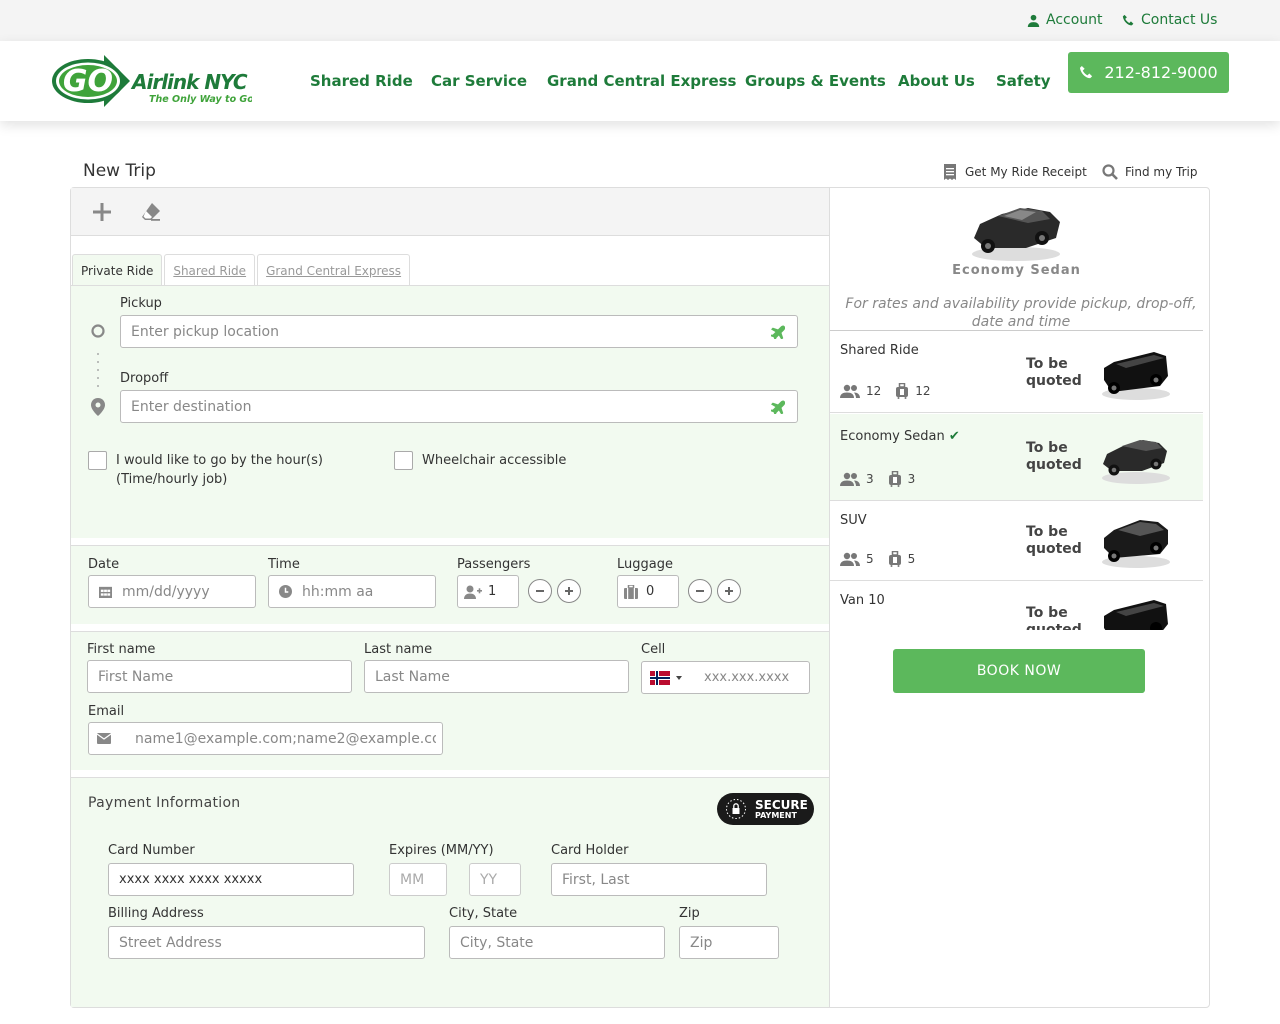  What do you see at coordinates (1016, 457) in the screenshot?
I see `vehicle-option-economy-sedan: Economy Sedan ✔ To be quoted 3 3` at bounding box center [1016, 457].